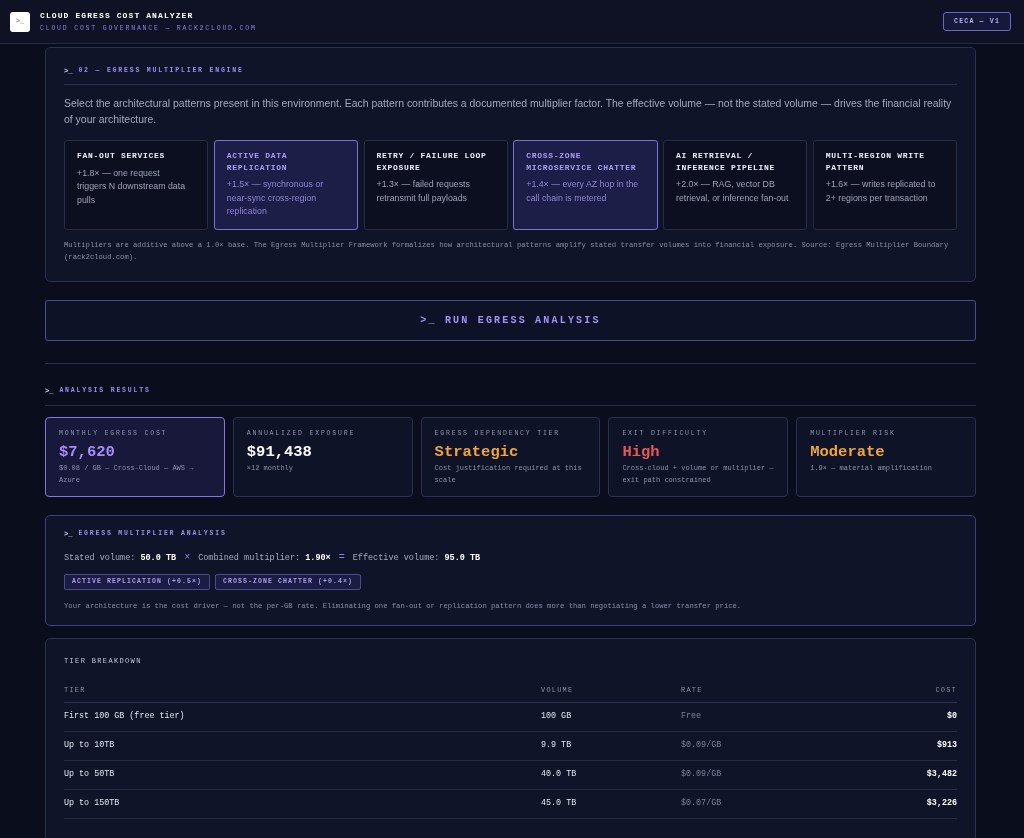 The height and width of the screenshot is (838, 1024). What do you see at coordinates (462, 558) in the screenshot?
I see `equation-value: 95.0 TB` at bounding box center [462, 558].